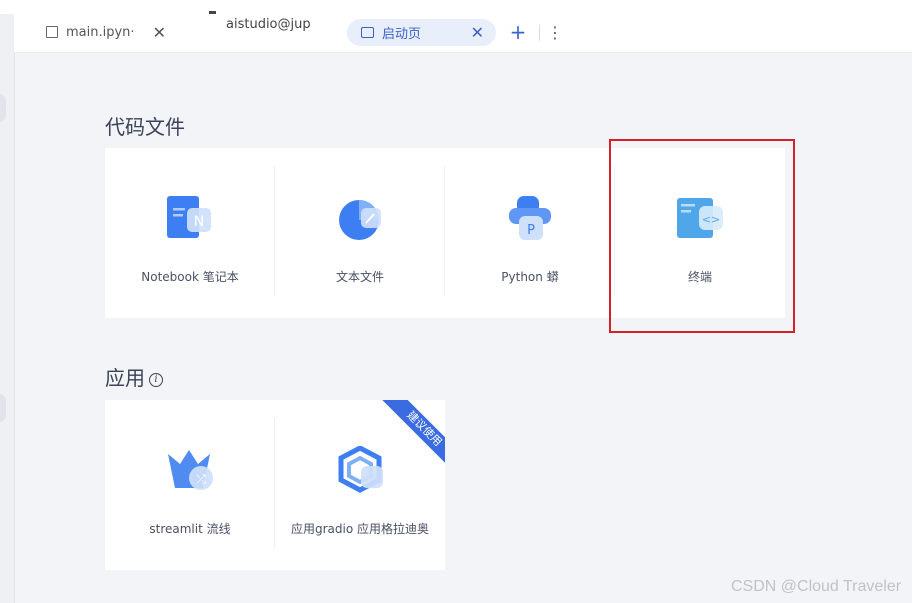 The image size is (912, 603). I want to click on tab-bar: main.ipyn··· ✕ aistudio@jup 启动页 ✕ + ⋮, so click(463, 33).